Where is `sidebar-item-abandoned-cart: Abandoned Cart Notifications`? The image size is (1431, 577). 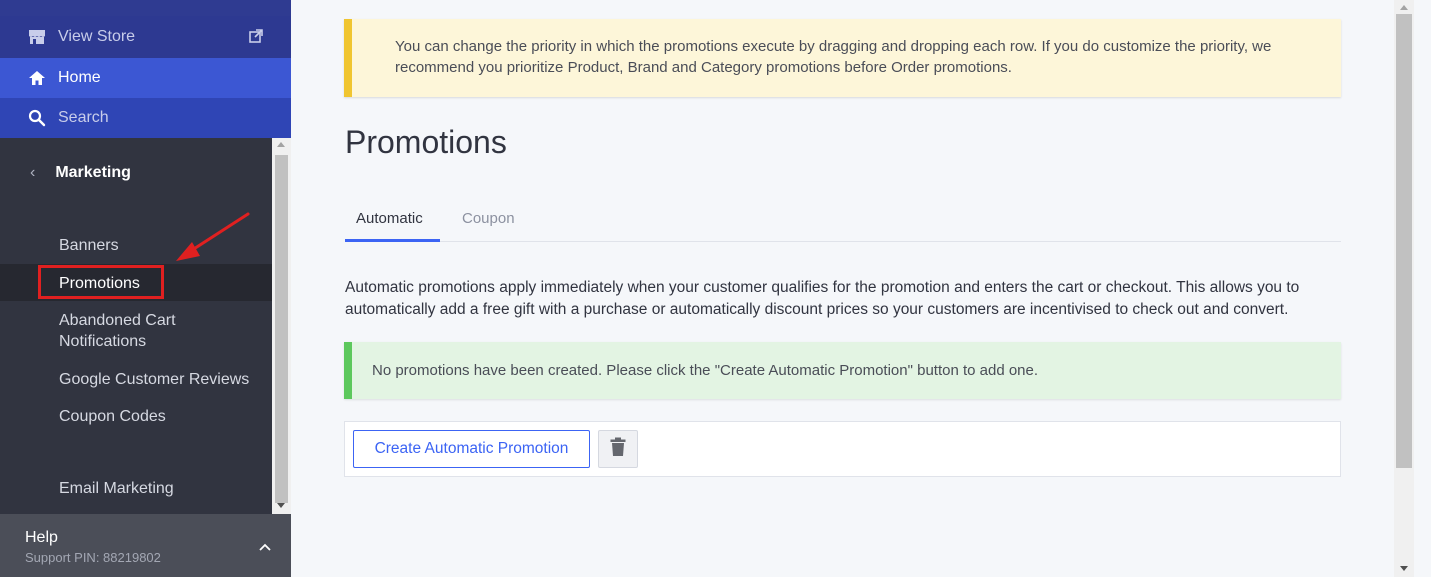
sidebar-item-abandoned-cart: Abandoned Cart Notifications is located at coordinates (154, 331).